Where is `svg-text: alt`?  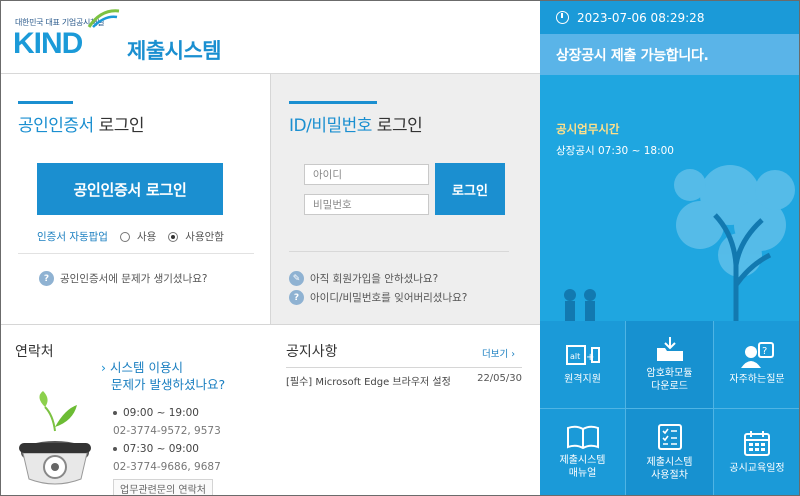
svg-text: alt is located at coordinates (575, 356).